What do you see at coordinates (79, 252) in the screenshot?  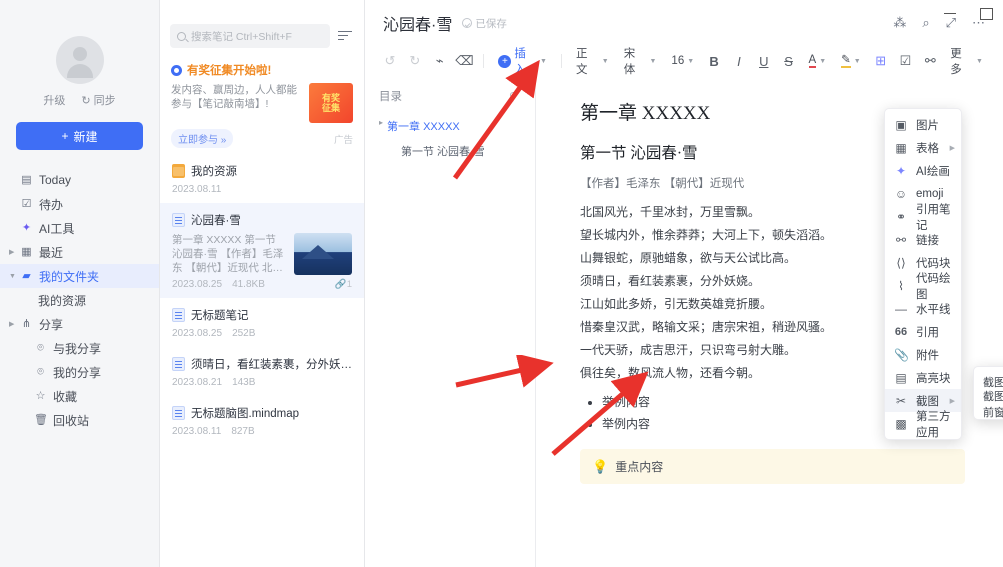 I see `sidebar-item-recent: ▶ ▦ 最近` at bounding box center [79, 252].